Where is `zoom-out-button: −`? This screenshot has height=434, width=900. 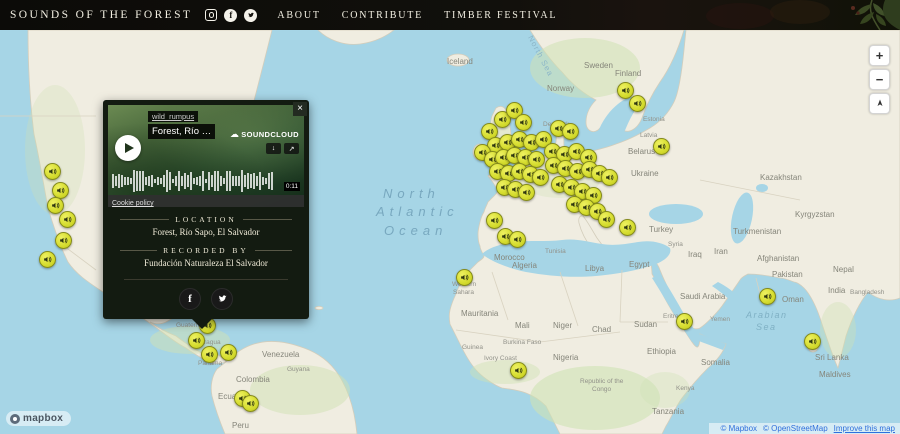
zoom-out-button: − is located at coordinates (879, 79).